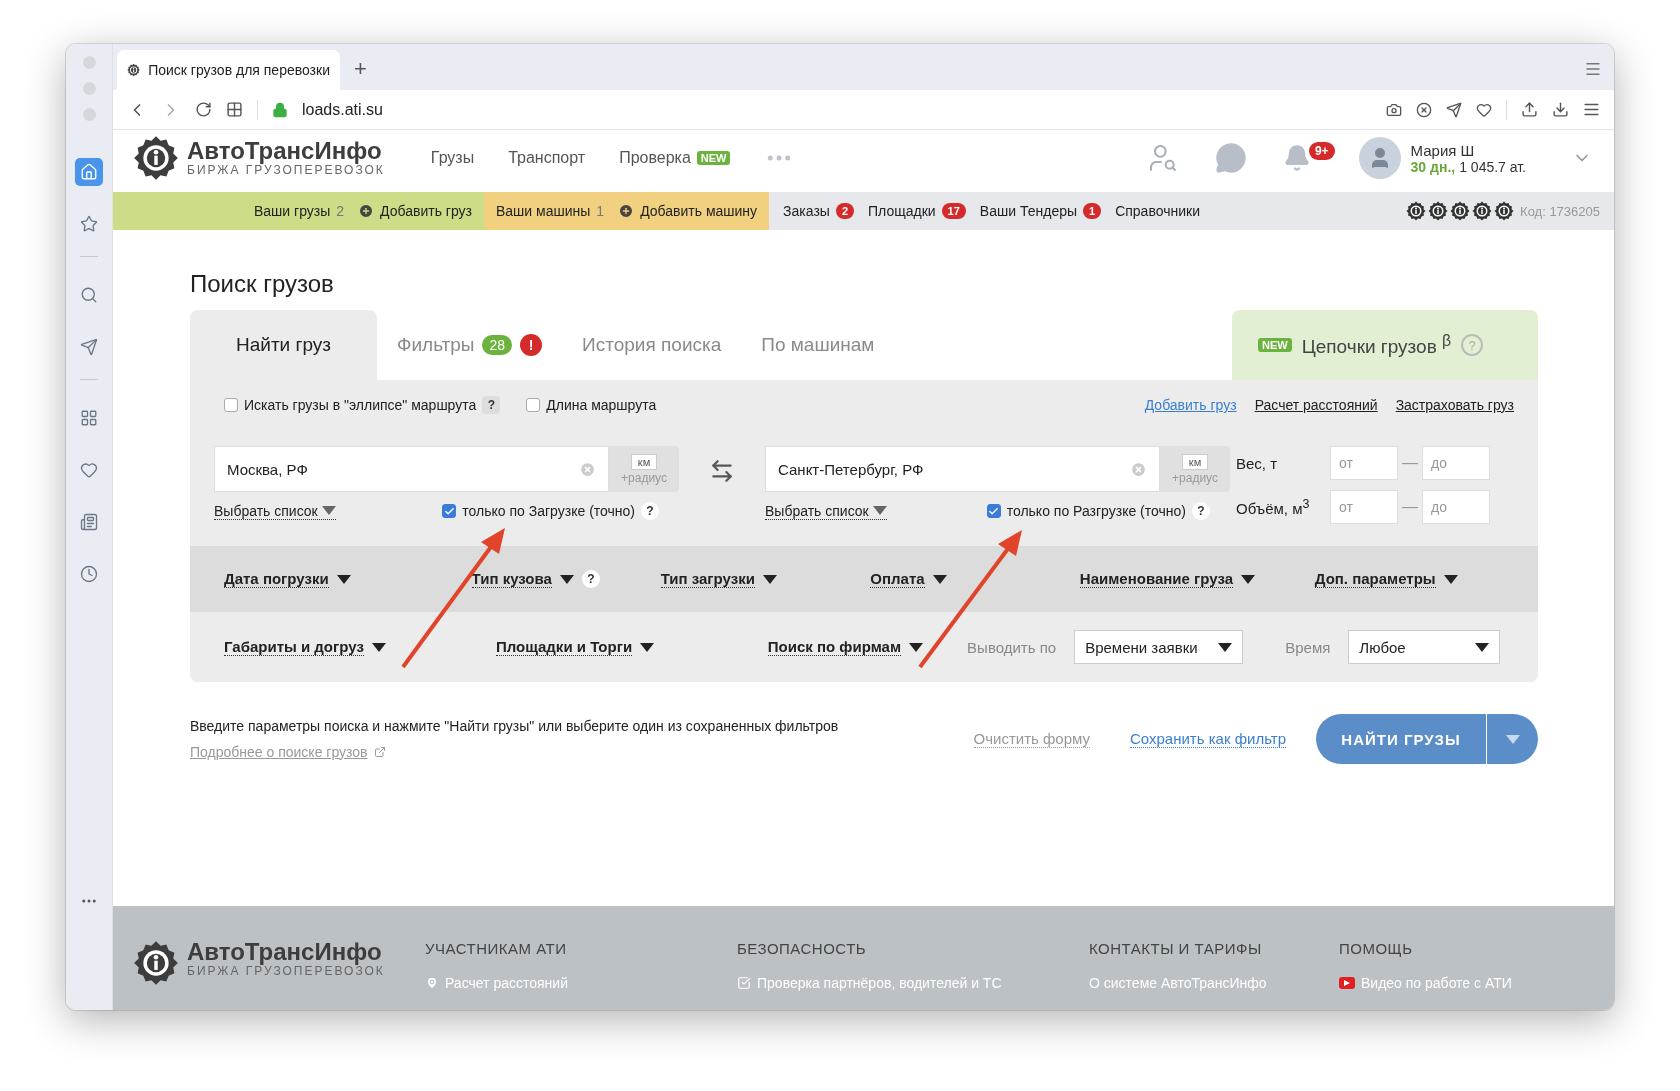 The height and width of the screenshot is (1091, 1680). Describe the element at coordinates (675, 158) in the screenshot. I see `nav-link: Проверка NEW` at that location.